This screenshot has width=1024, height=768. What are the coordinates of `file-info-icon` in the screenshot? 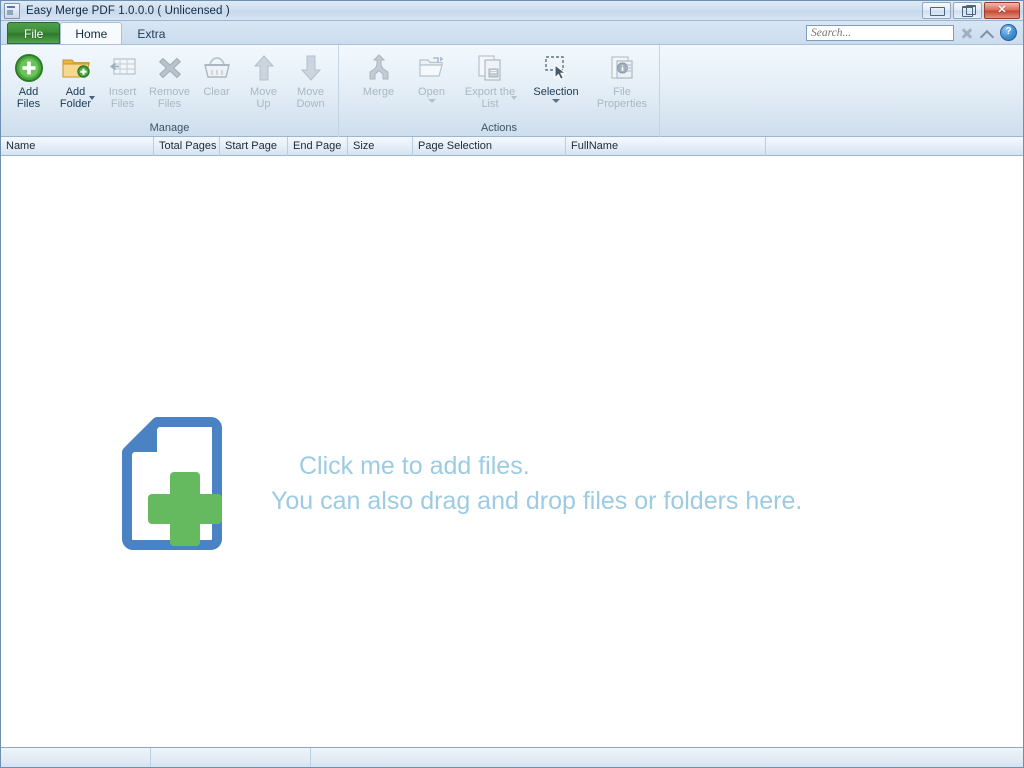 It's located at (622, 68).